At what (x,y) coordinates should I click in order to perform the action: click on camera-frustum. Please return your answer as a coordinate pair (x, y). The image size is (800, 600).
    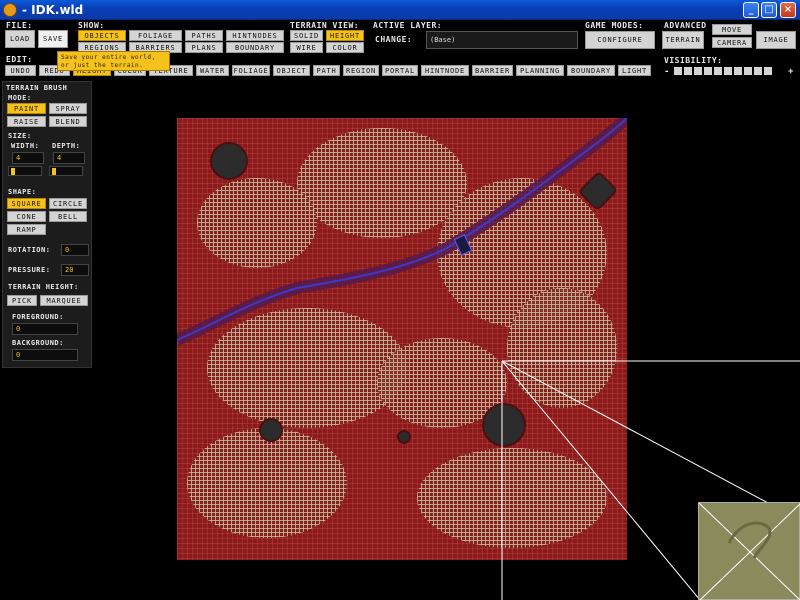
    Looking at the image, I should click on (650, 480).